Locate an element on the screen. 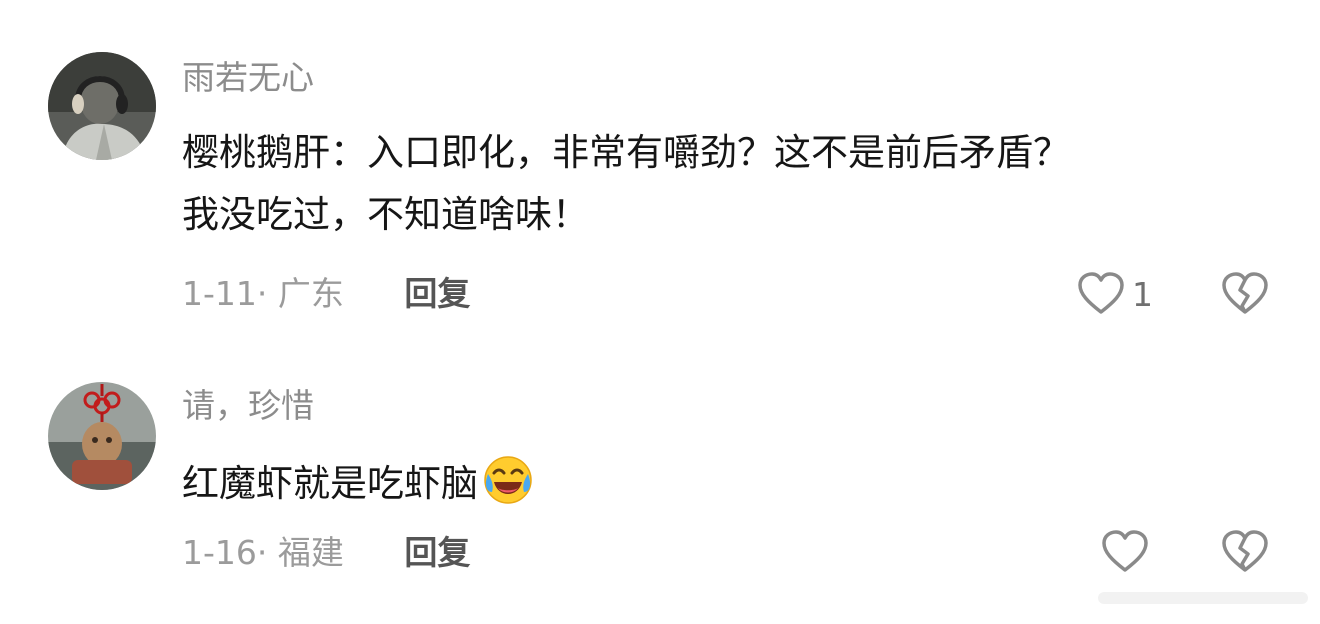 The height and width of the screenshot is (624, 1320). comment-location: 广东 is located at coordinates (310, 293).